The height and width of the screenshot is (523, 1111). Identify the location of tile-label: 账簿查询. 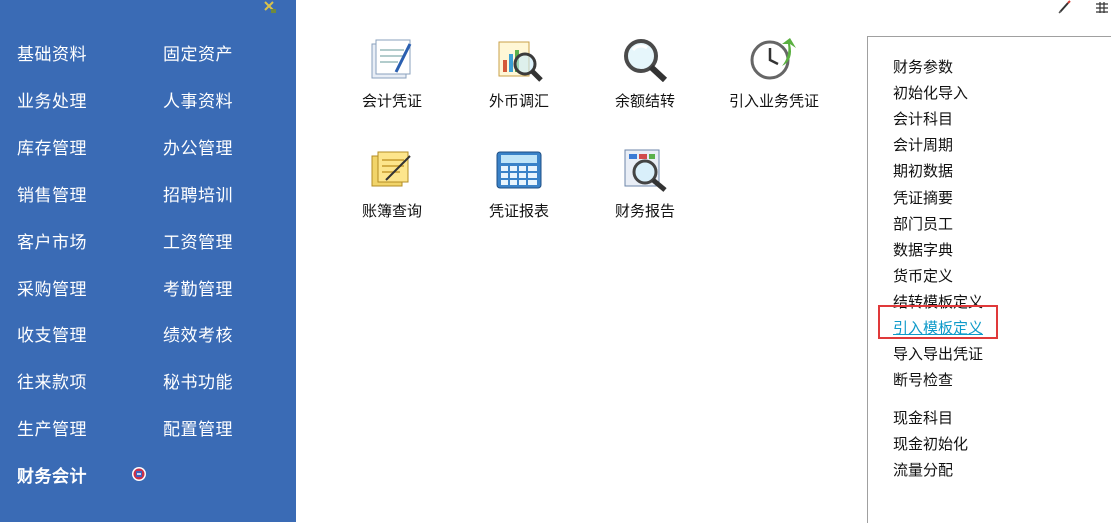
(391, 211).